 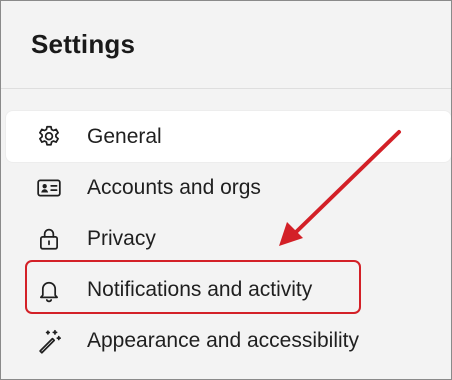 I want to click on header-divider, so click(x=226, y=88).